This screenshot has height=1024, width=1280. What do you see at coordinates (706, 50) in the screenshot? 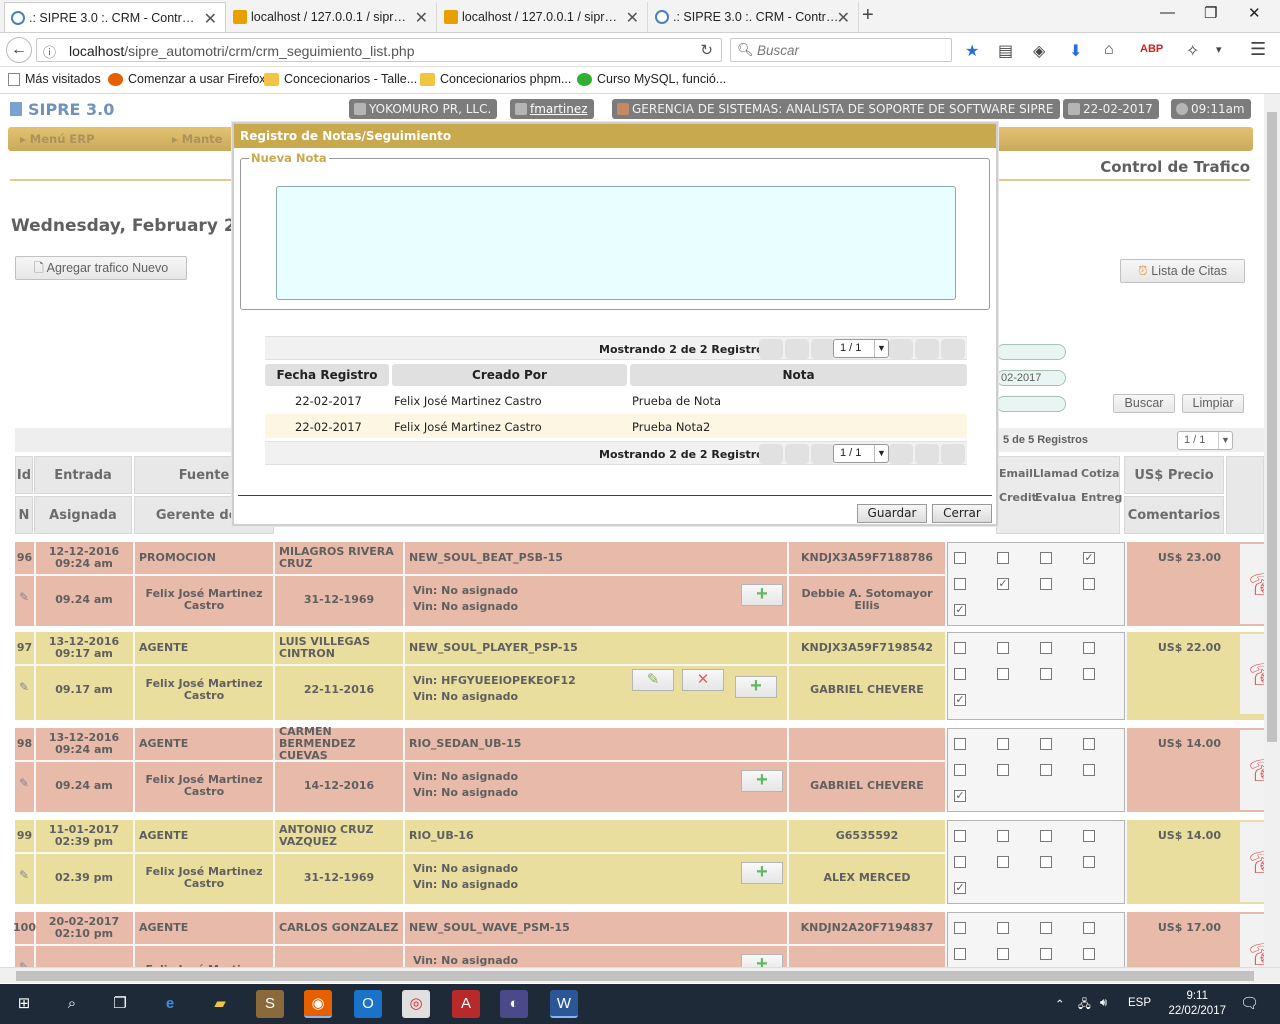
I see `reload-icon: ↻` at bounding box center [706, 50].